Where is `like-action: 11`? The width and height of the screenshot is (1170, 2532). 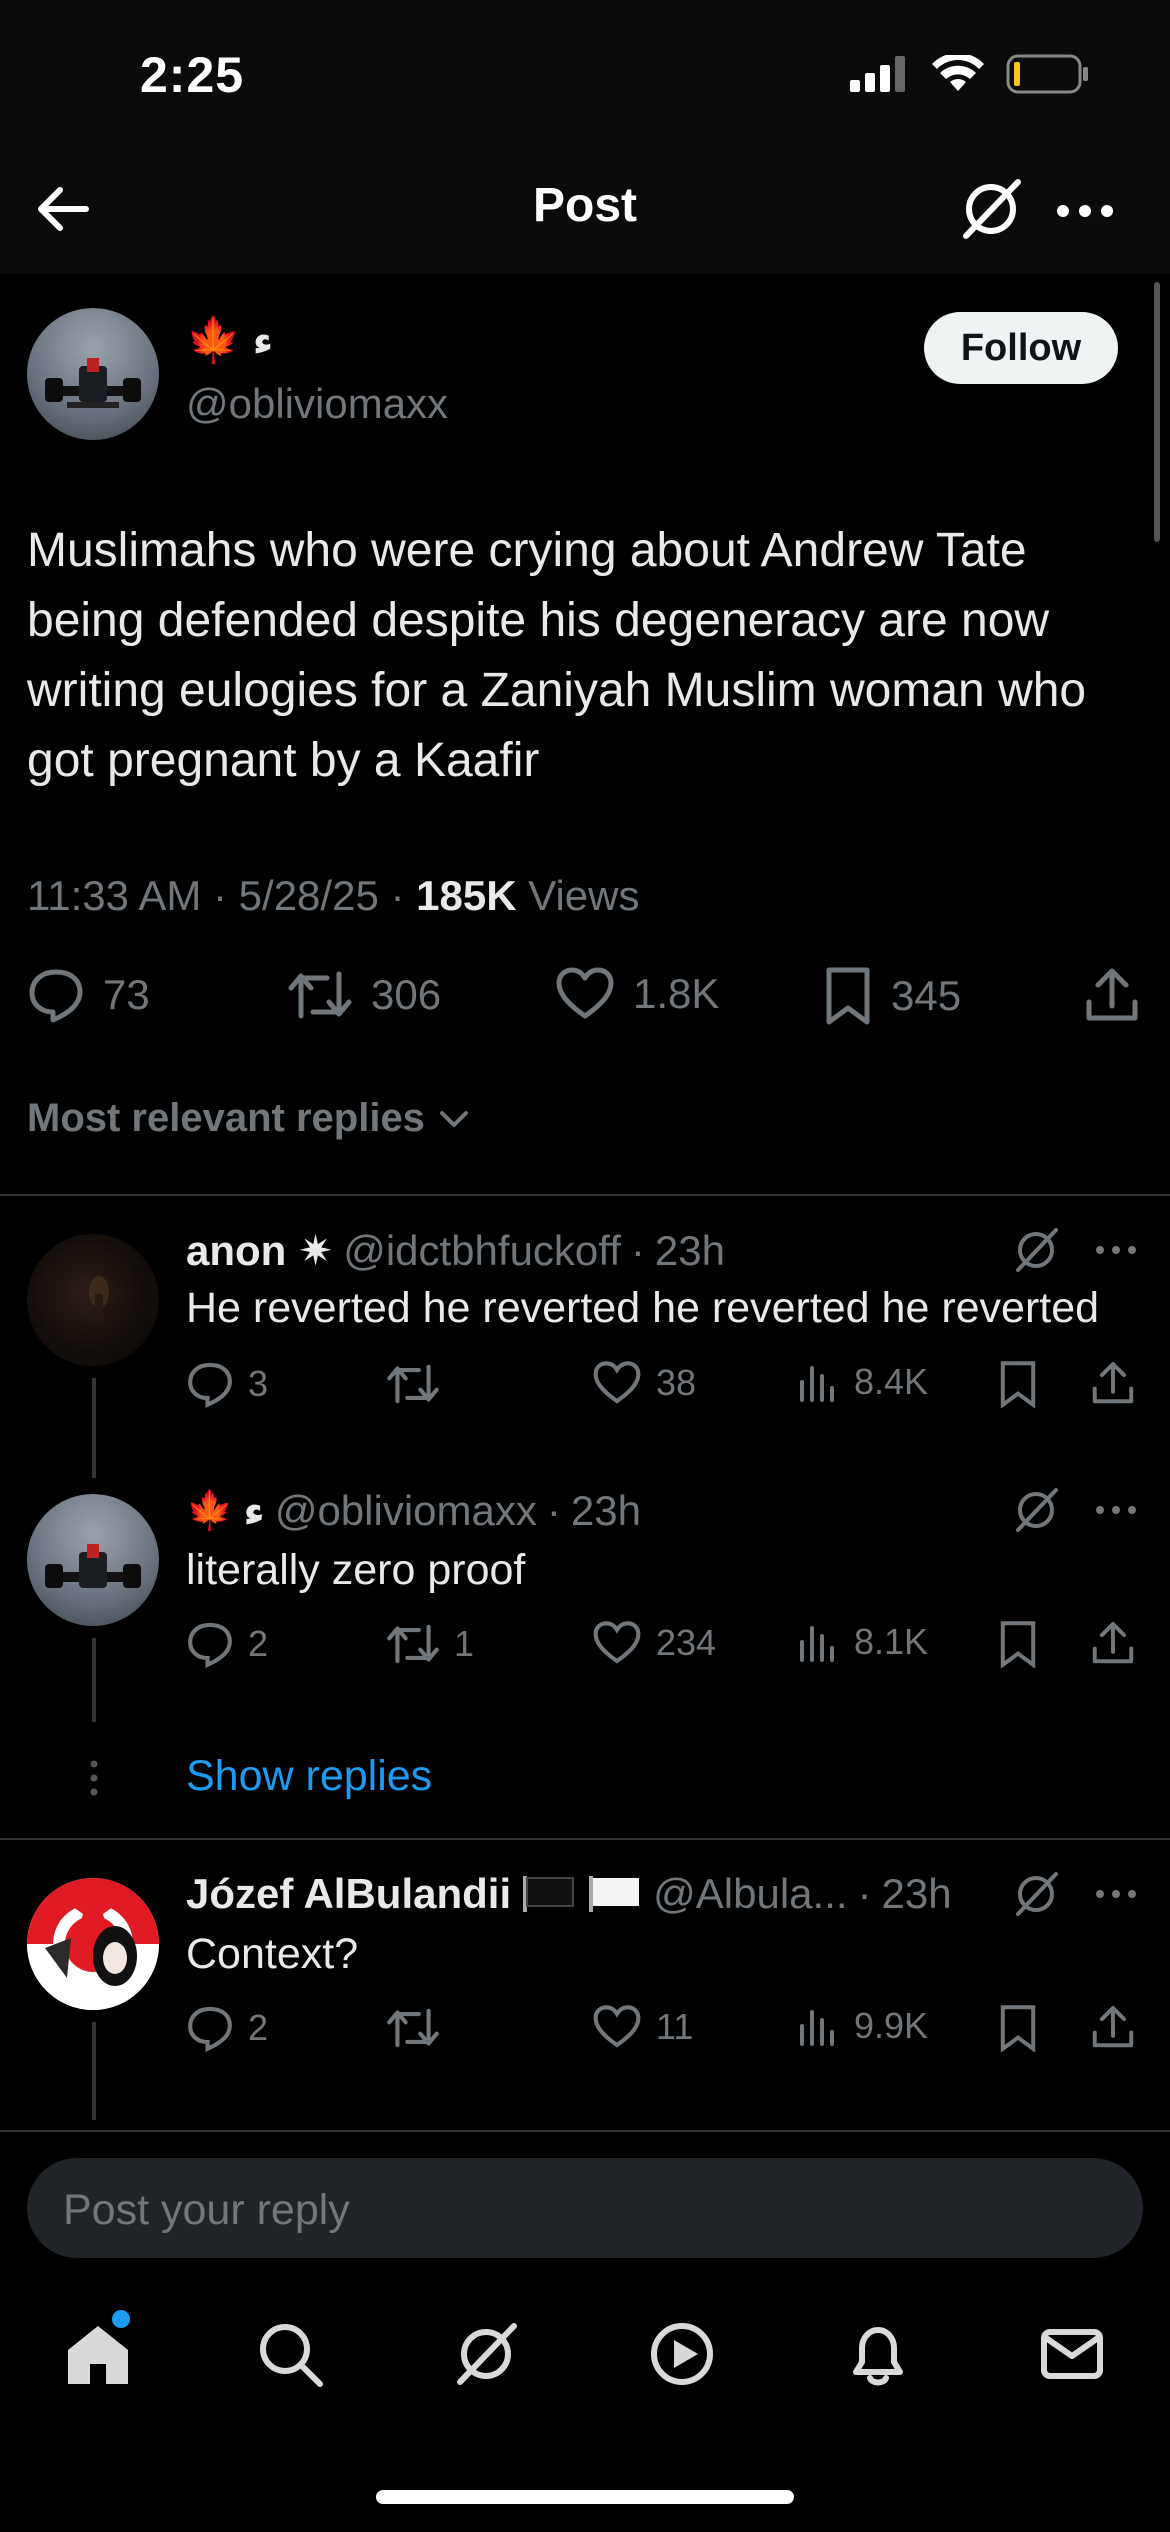 like-action: 11 is located at coordinates (642, 2027).